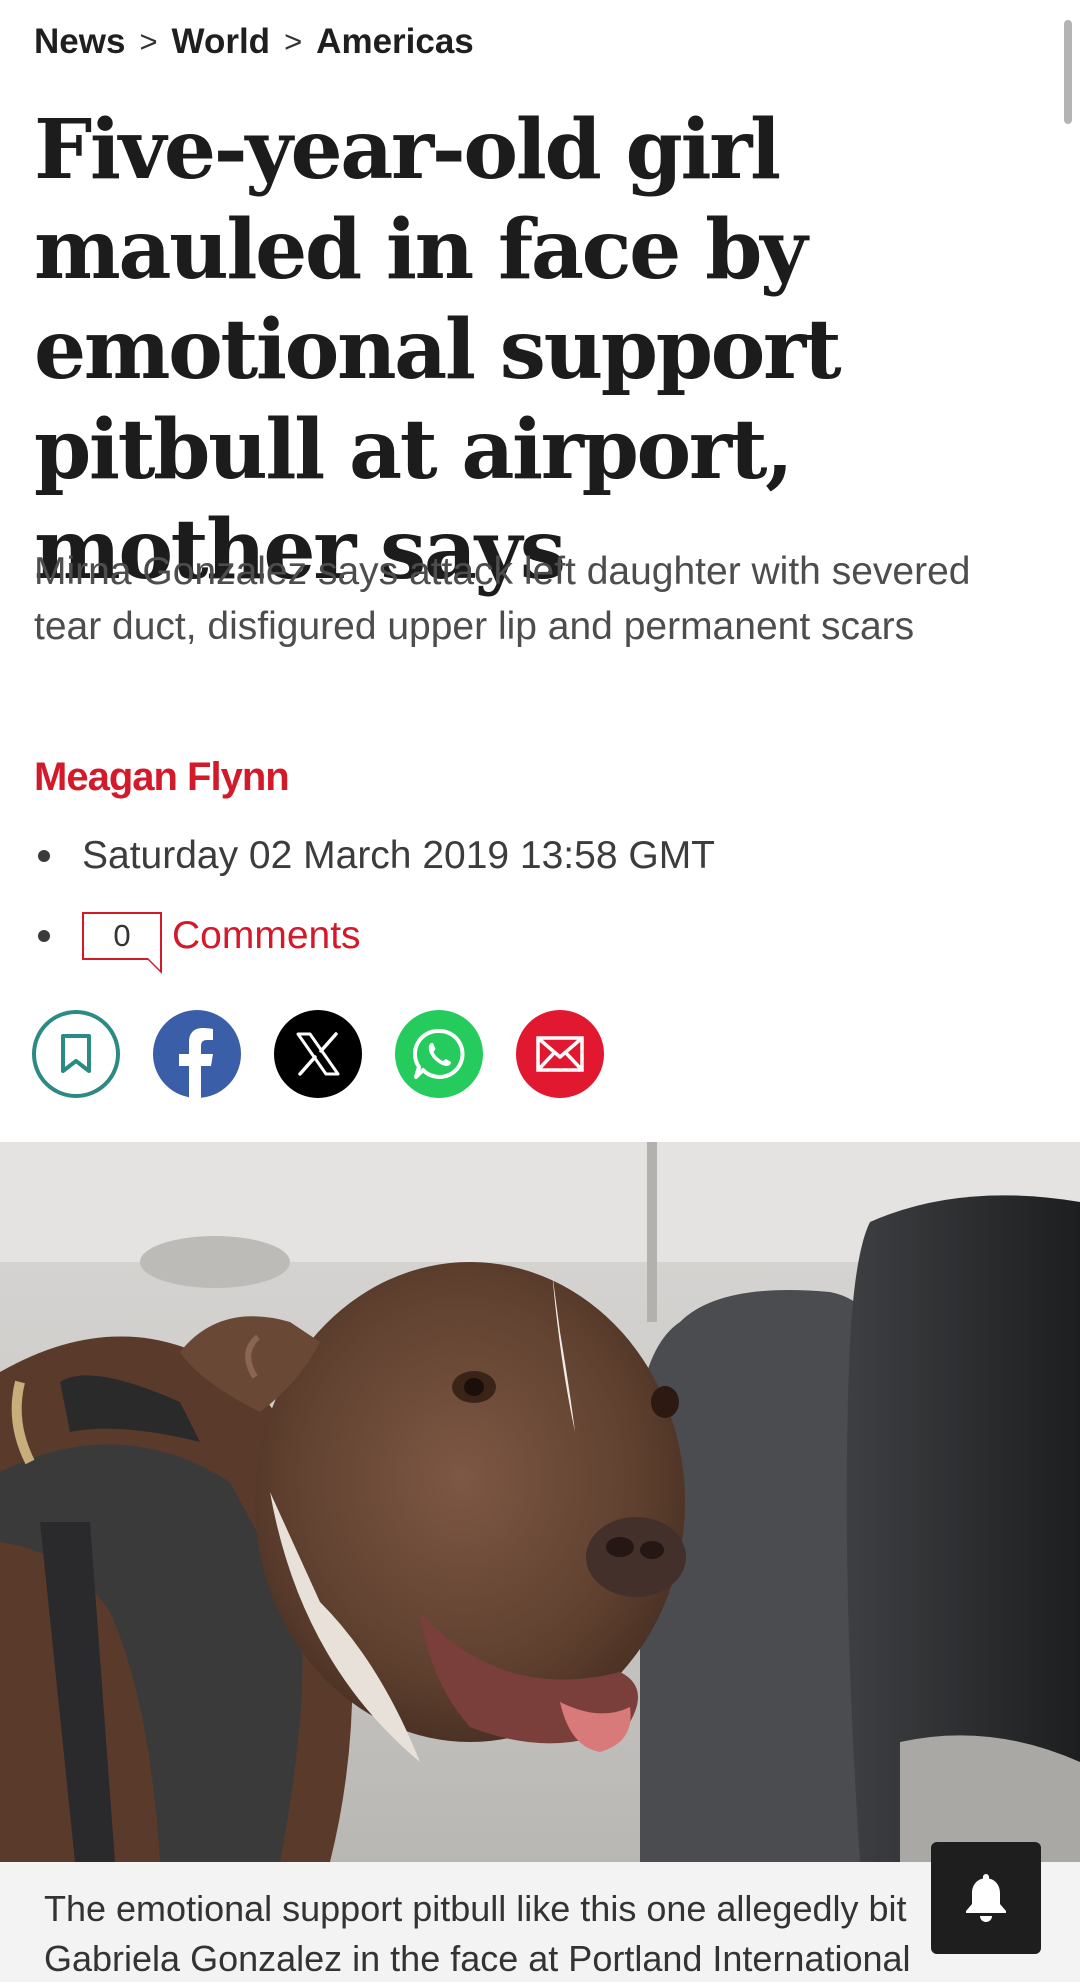 The height and width of the screenshot is (1984, 1080). What do you see at coordinates (122, 943) in the screenshot?
I see `comment-count-badge: 0` at bounding box center [122, 943].